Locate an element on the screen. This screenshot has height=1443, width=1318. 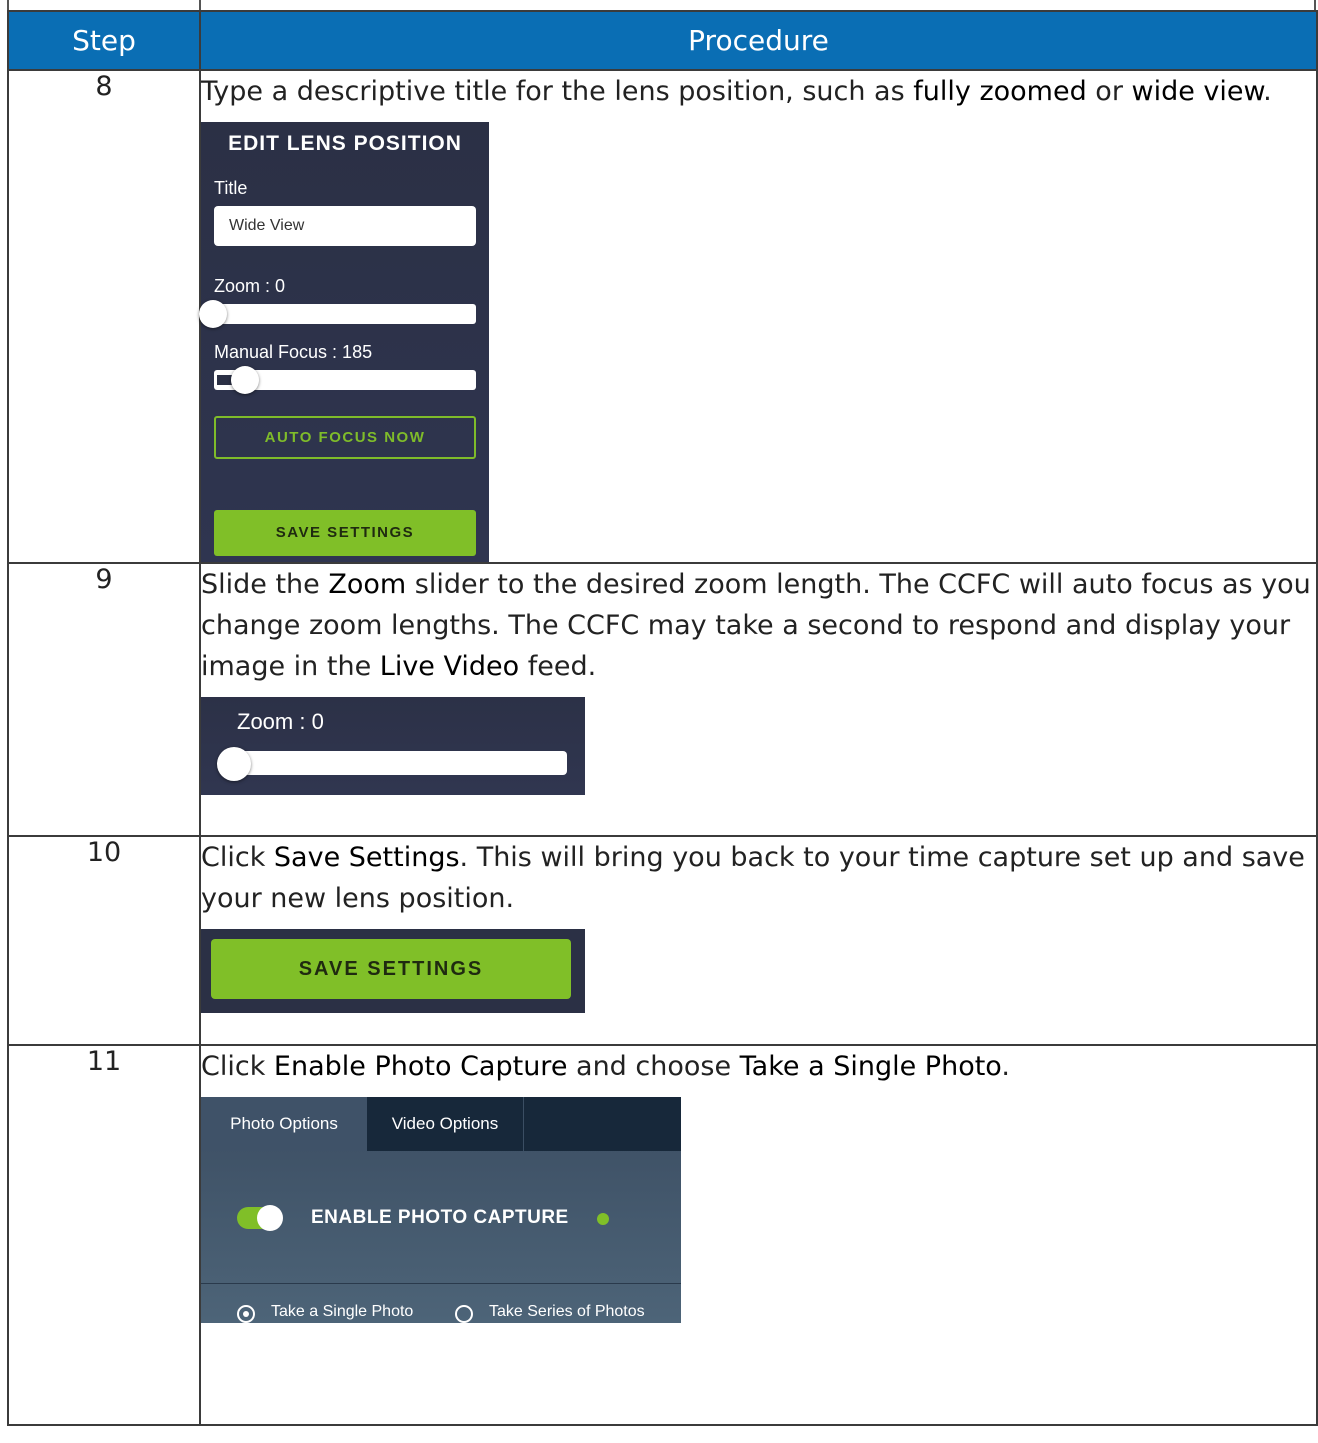
divider is located at coordinates (441, 1283).